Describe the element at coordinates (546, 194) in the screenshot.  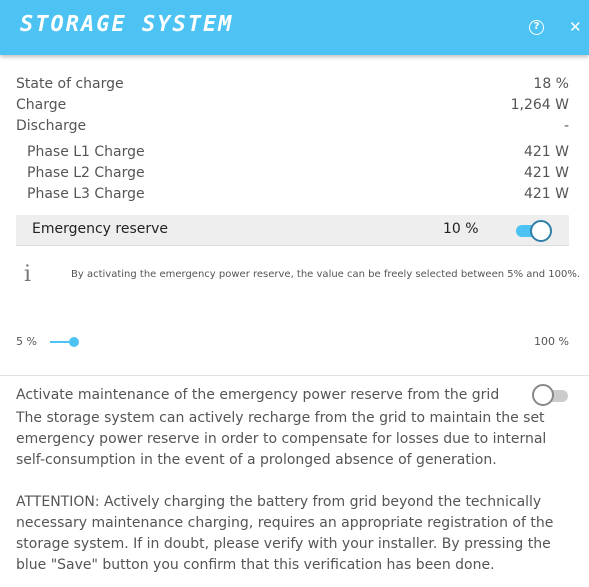
I see `phase-l3-value: 421 W` at that location.